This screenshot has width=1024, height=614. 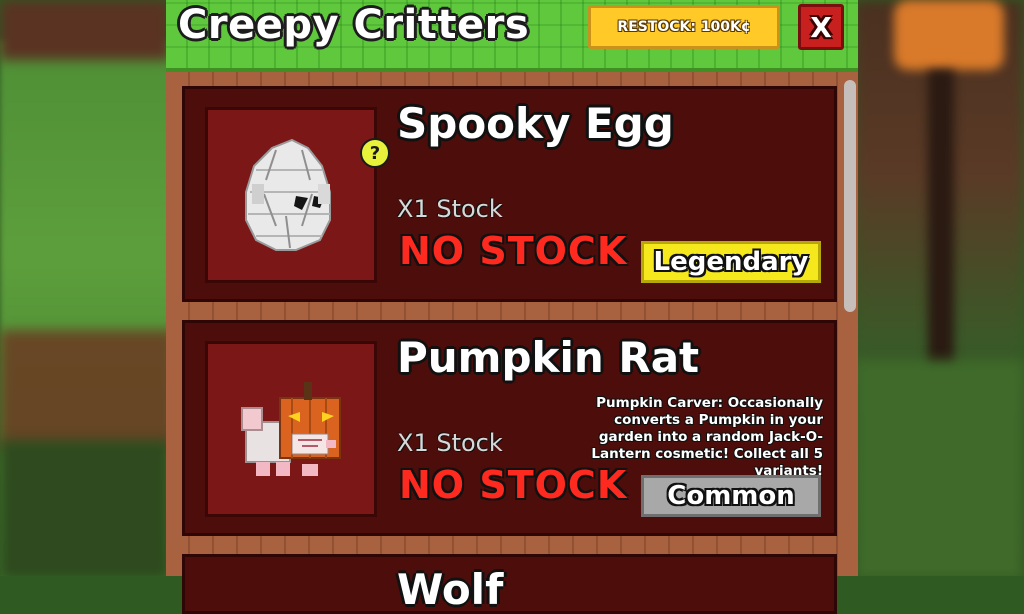 I want to click on shop-item-wolf: Wolf, so click(x=509, y=584).